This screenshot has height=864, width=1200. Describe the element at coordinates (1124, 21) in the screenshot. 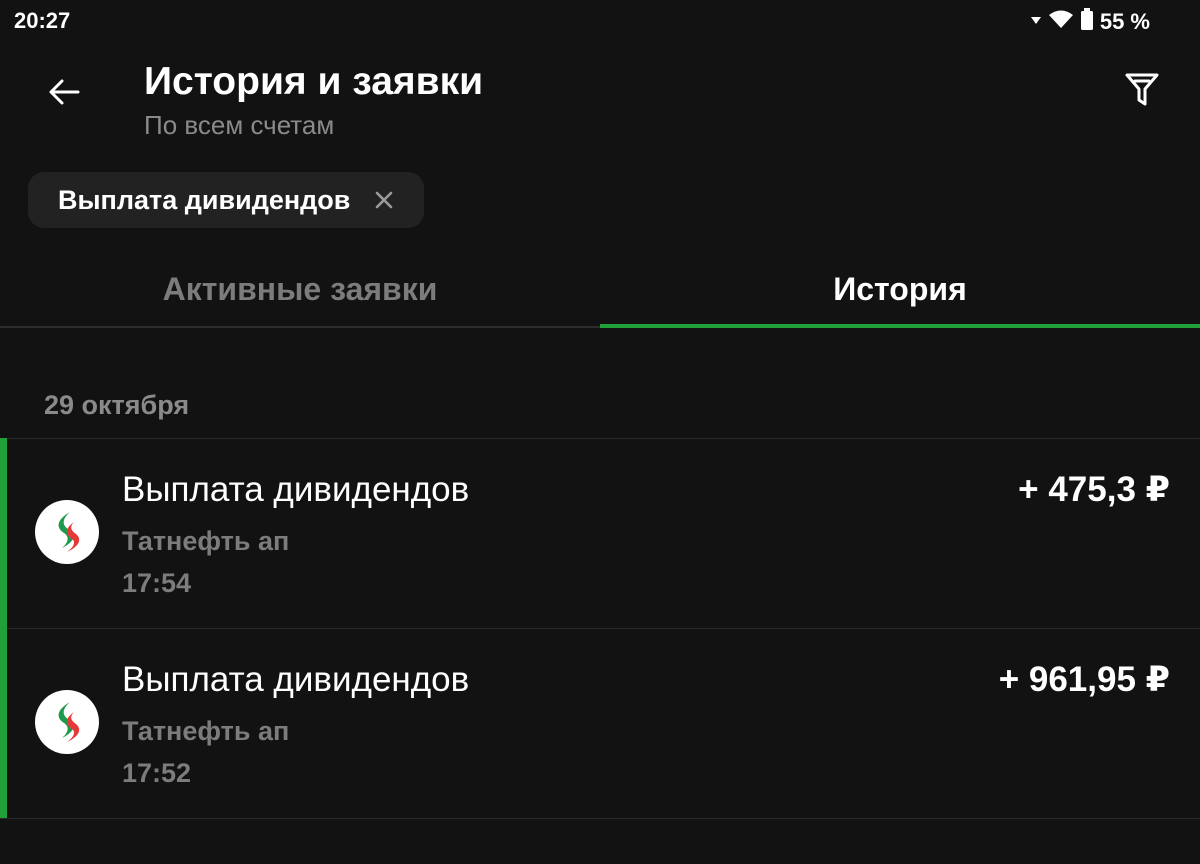

I see `battery-level: 55 %` at that location.